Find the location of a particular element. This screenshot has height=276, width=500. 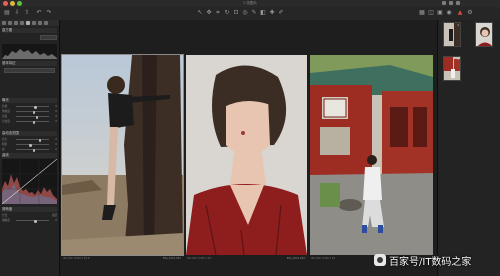

photo-3-exif: ISO 100 1/320 s f/4 is located at coordinates (323, 258).